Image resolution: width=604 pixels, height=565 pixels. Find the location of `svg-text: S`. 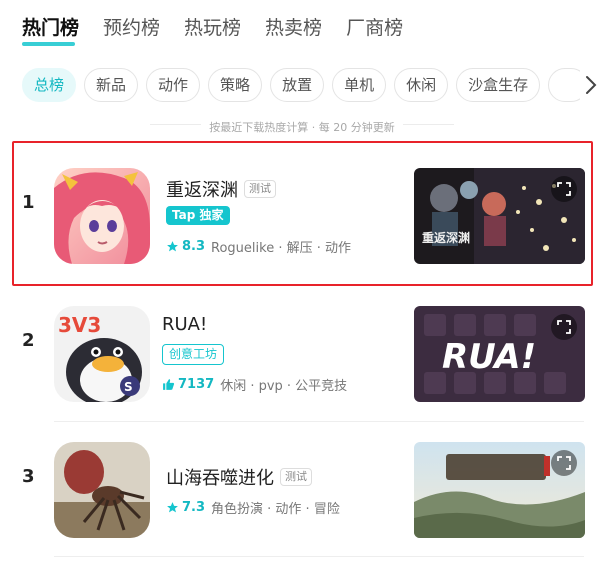

svg-text: S is located at coordinates (128, 387).